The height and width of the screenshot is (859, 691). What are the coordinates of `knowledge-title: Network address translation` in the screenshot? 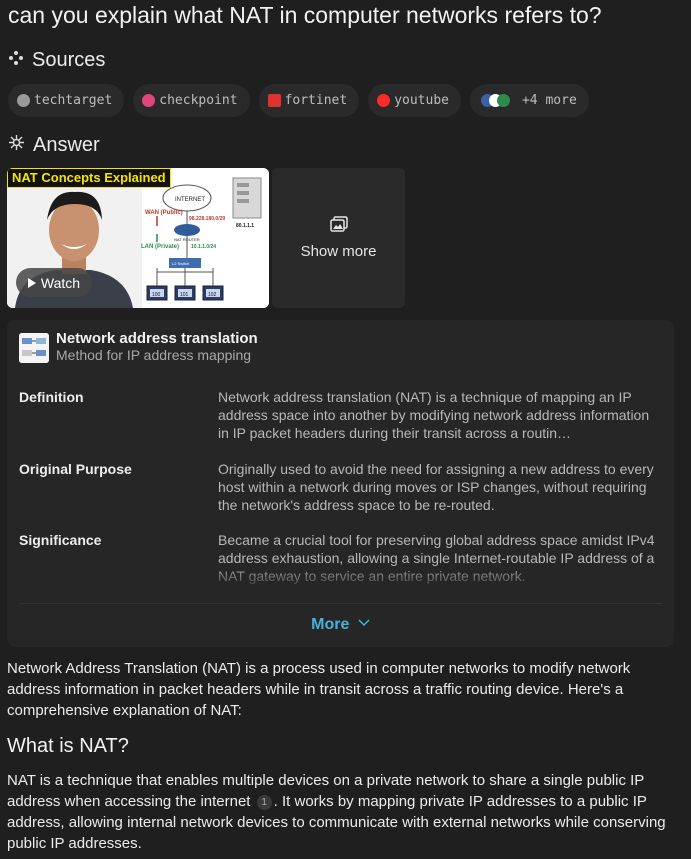 It's located at (157, 338).